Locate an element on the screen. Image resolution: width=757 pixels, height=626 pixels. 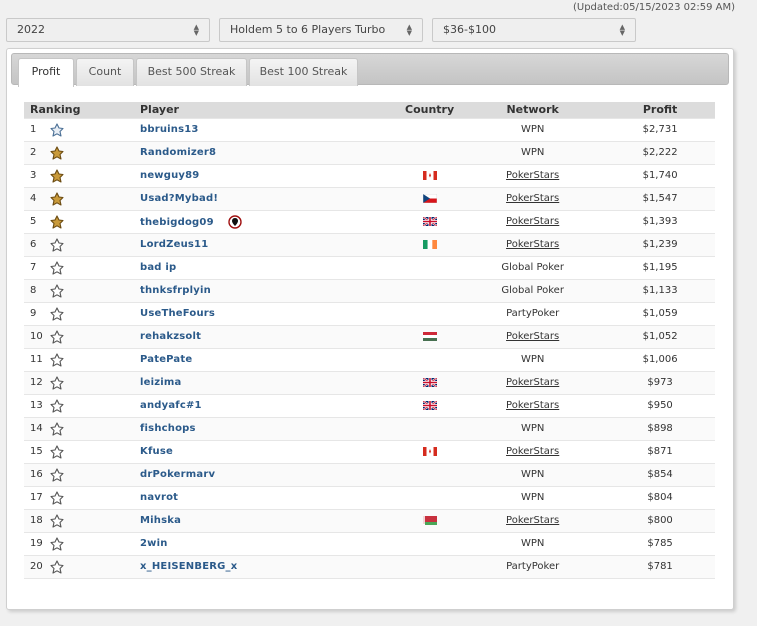
player-cell: Usad?Mybad! is located at coordinates (266, 199).